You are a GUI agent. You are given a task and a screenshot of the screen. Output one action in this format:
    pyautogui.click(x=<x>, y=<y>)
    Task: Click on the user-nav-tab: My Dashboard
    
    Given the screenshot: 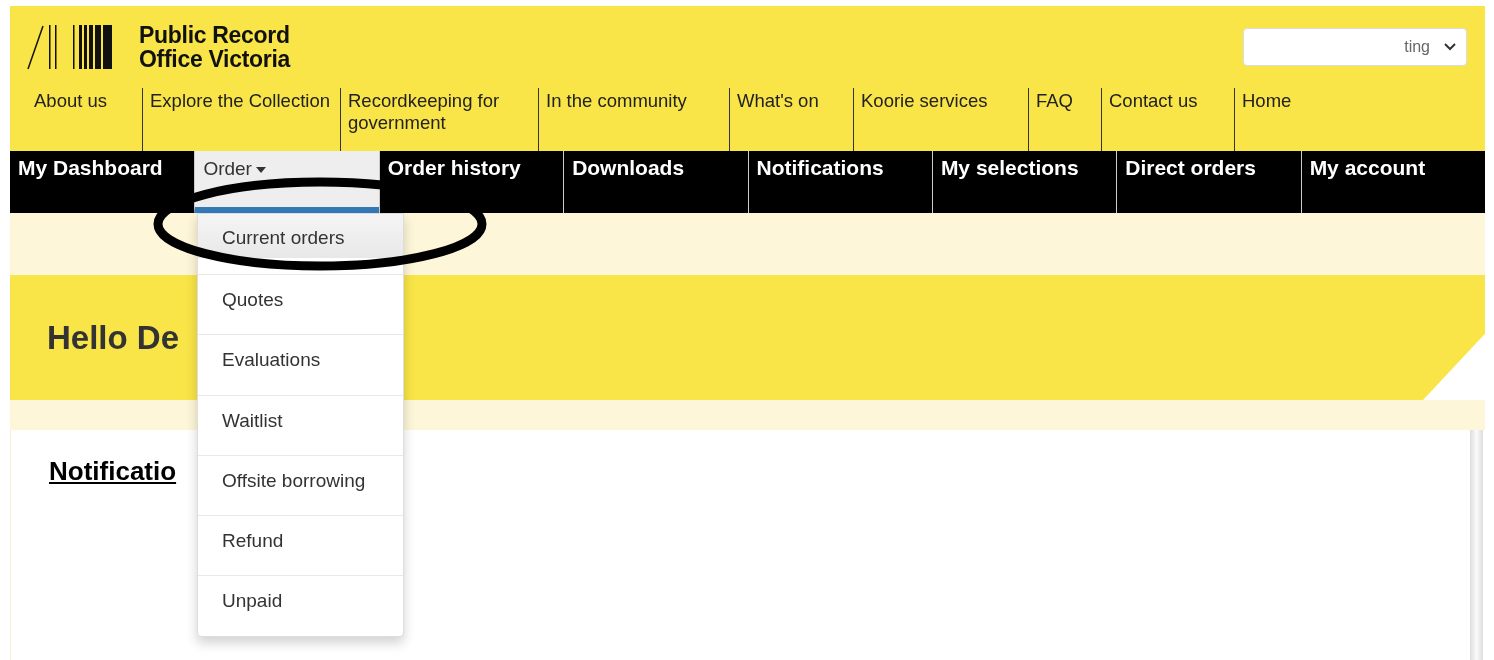 What is the action you would take?
    pyautogui.click(x=102, y=182)
    